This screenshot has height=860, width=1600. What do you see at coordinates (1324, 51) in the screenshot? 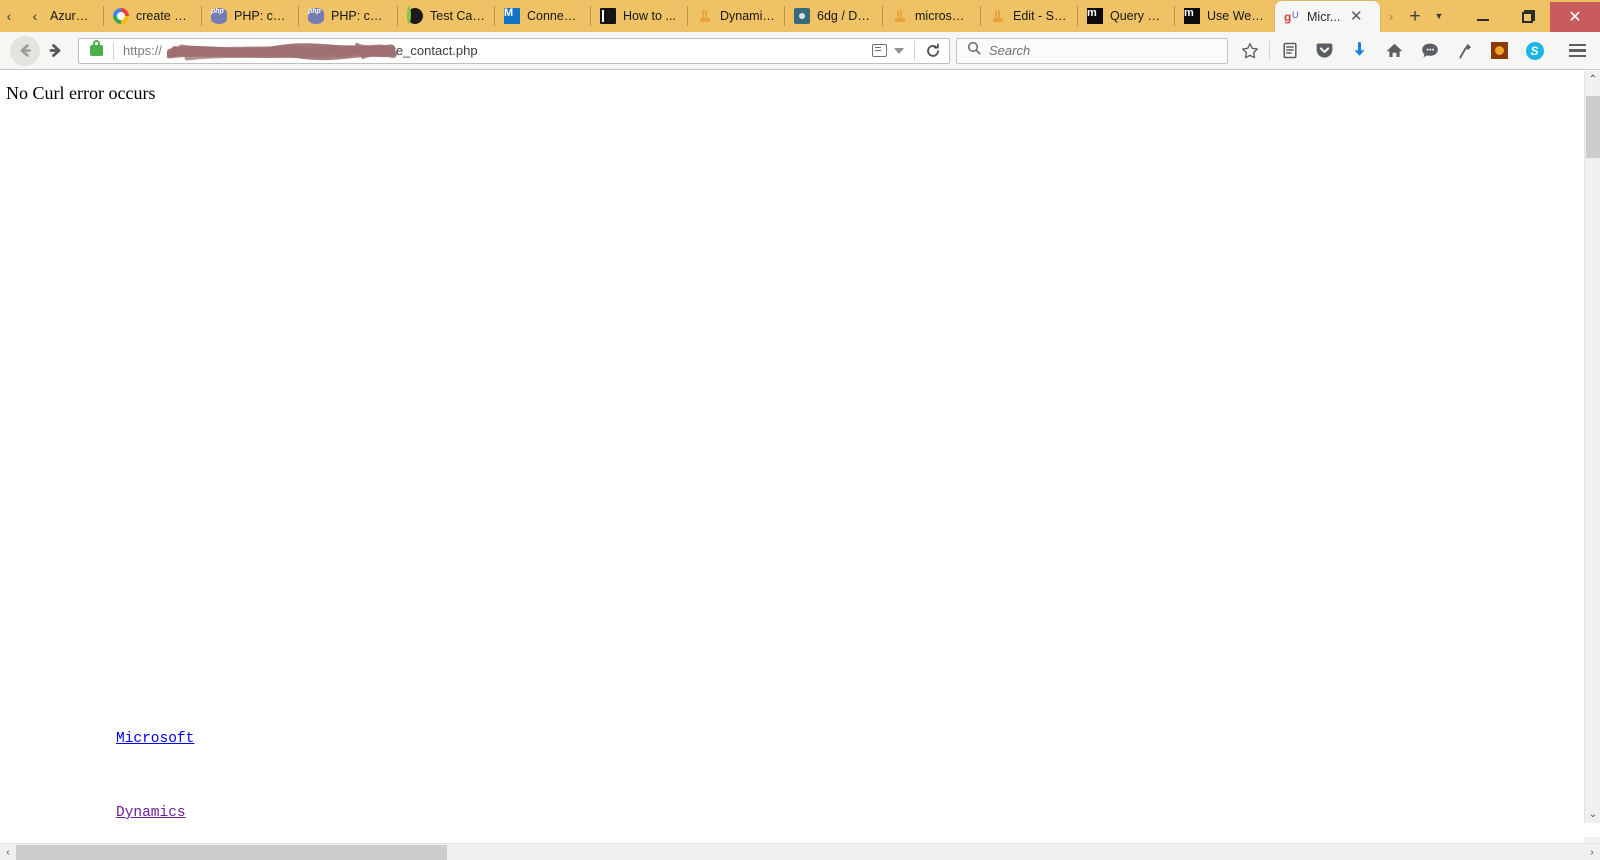
I see `pocket-icon` at bounding box center [1324, 51].